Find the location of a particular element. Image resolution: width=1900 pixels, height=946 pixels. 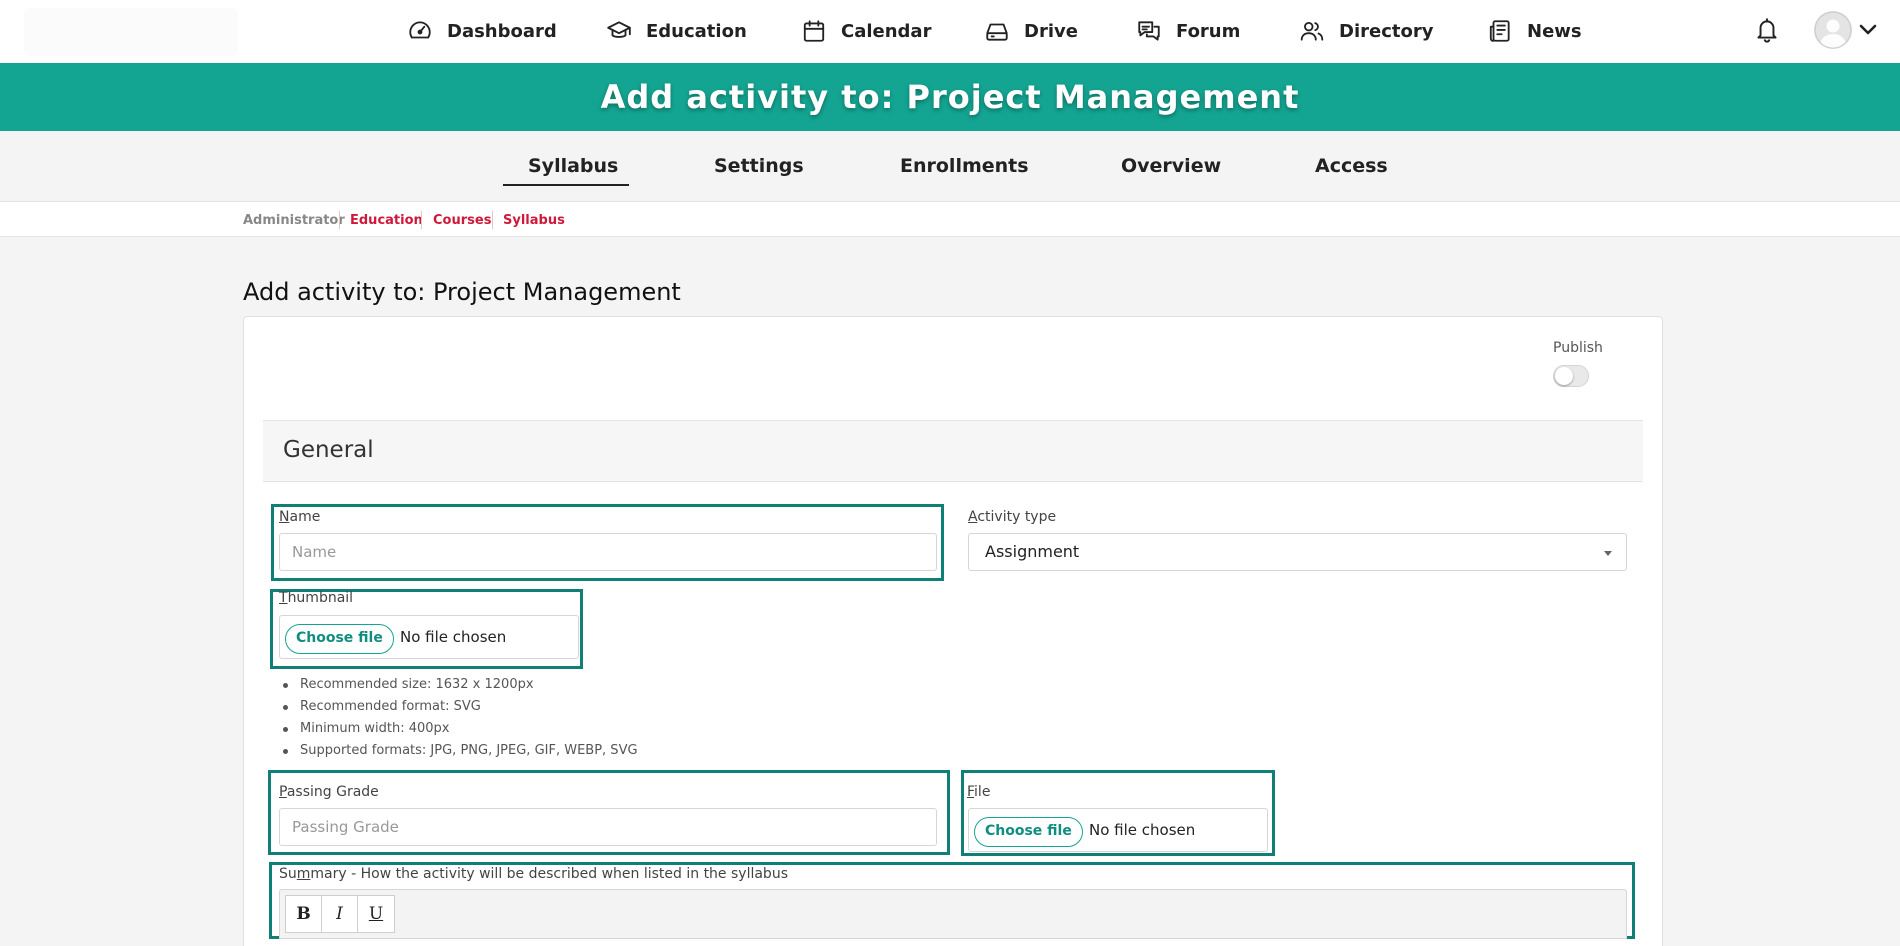

notifications-button is located at coordinates (1767, 30).